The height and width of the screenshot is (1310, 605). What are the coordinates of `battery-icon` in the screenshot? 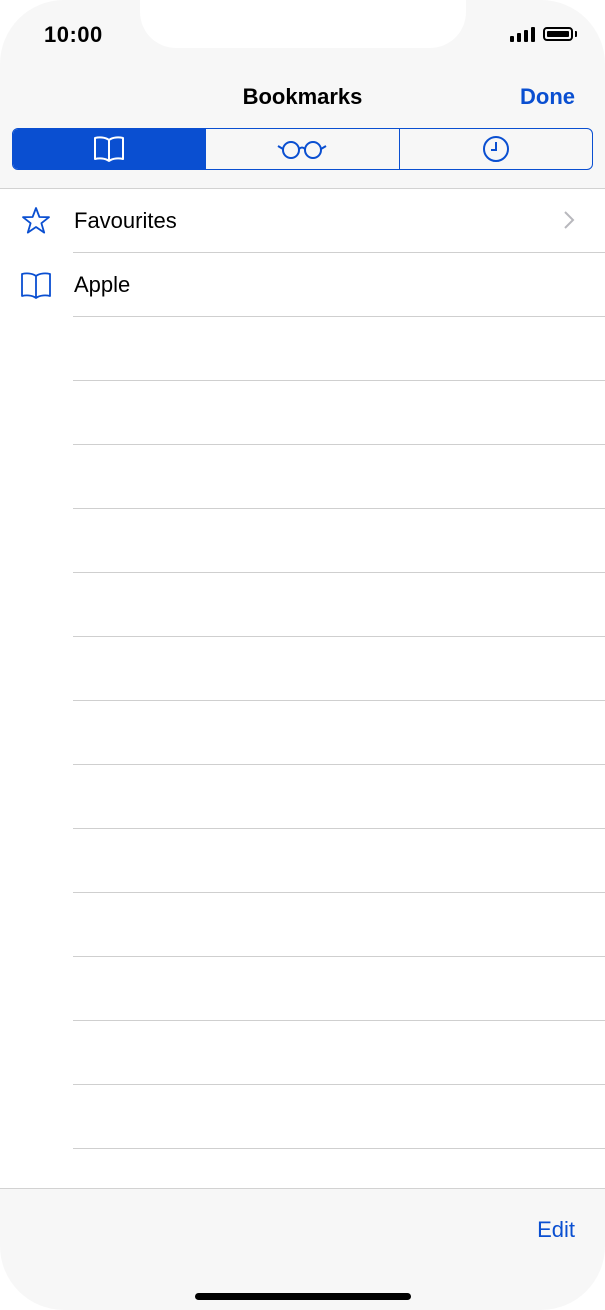 It's located at (560, 34).